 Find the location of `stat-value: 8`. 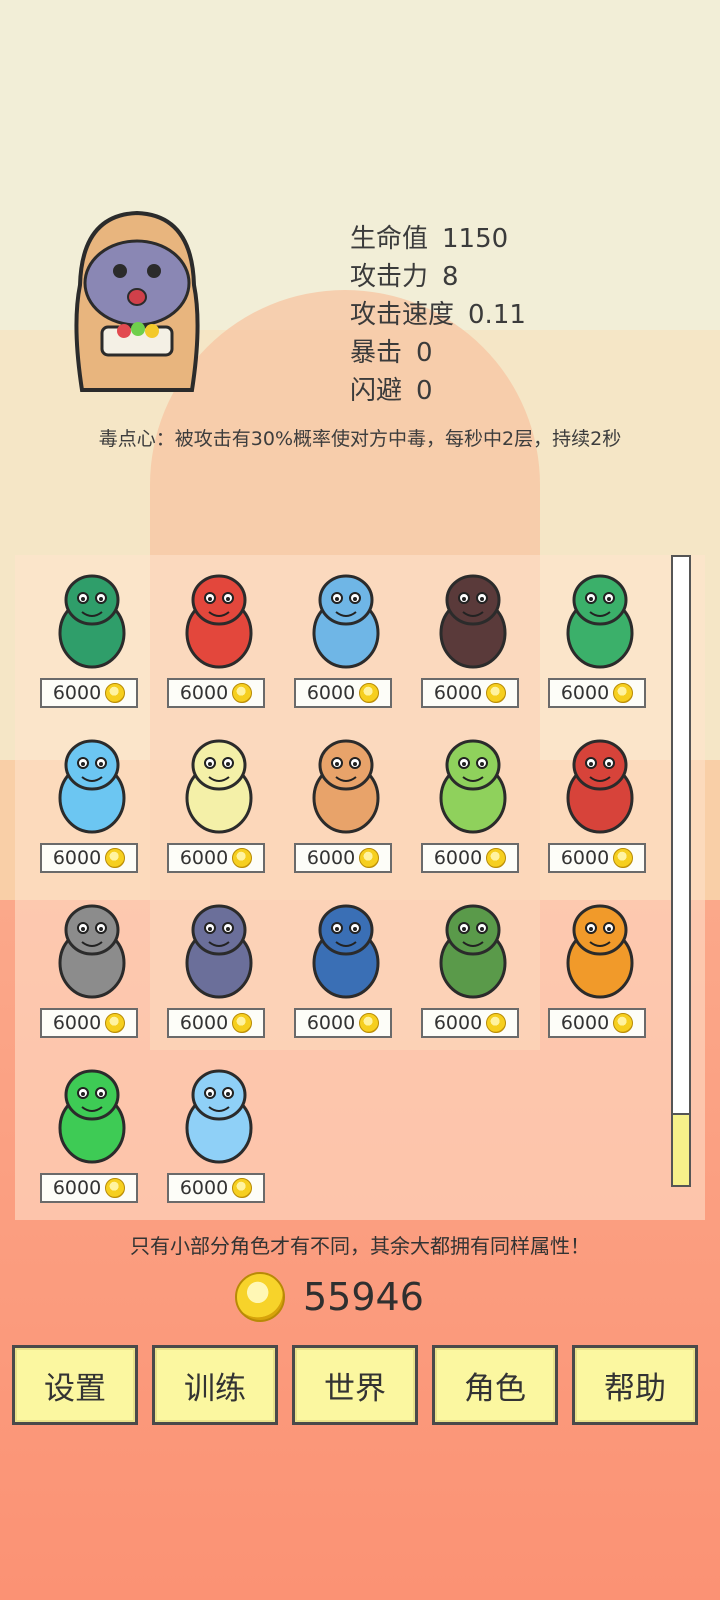

stat-value: 8 is located at coordinates (450, 277).